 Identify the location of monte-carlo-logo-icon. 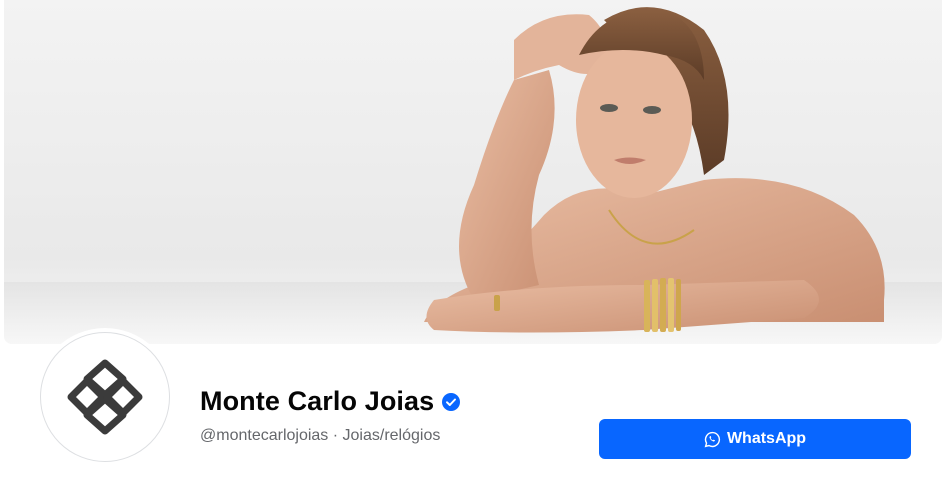
(105, 397).